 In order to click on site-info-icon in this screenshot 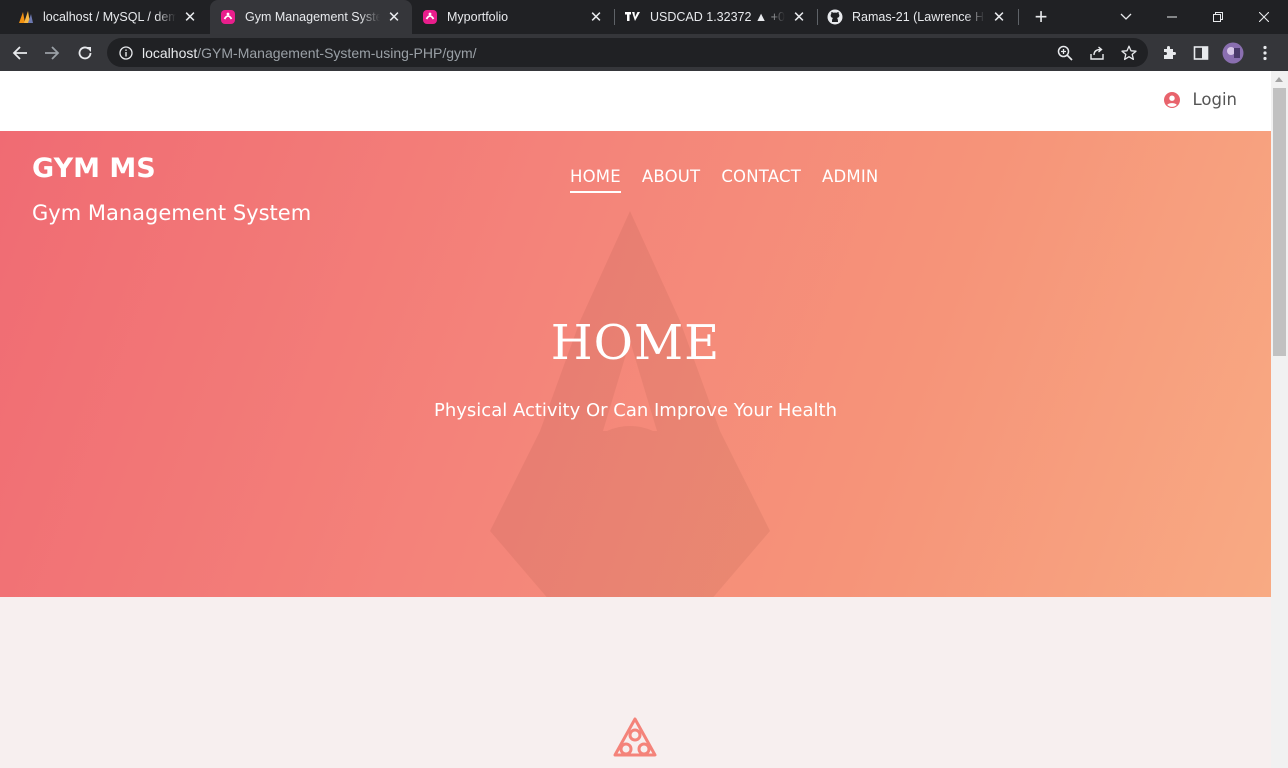, I will do `click(126, 53)`.